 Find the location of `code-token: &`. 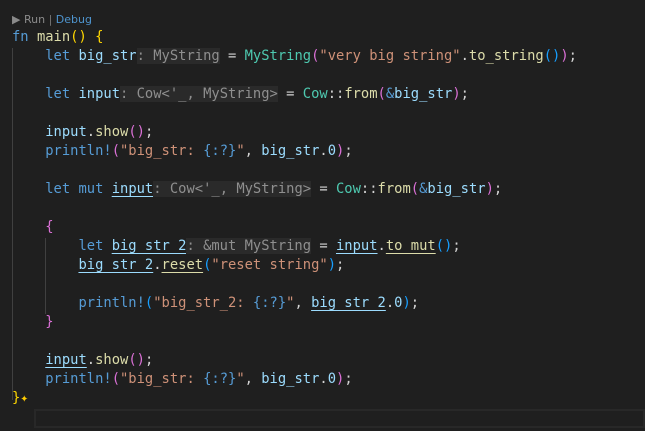

code-token: & is located at coordinates (390, 94).